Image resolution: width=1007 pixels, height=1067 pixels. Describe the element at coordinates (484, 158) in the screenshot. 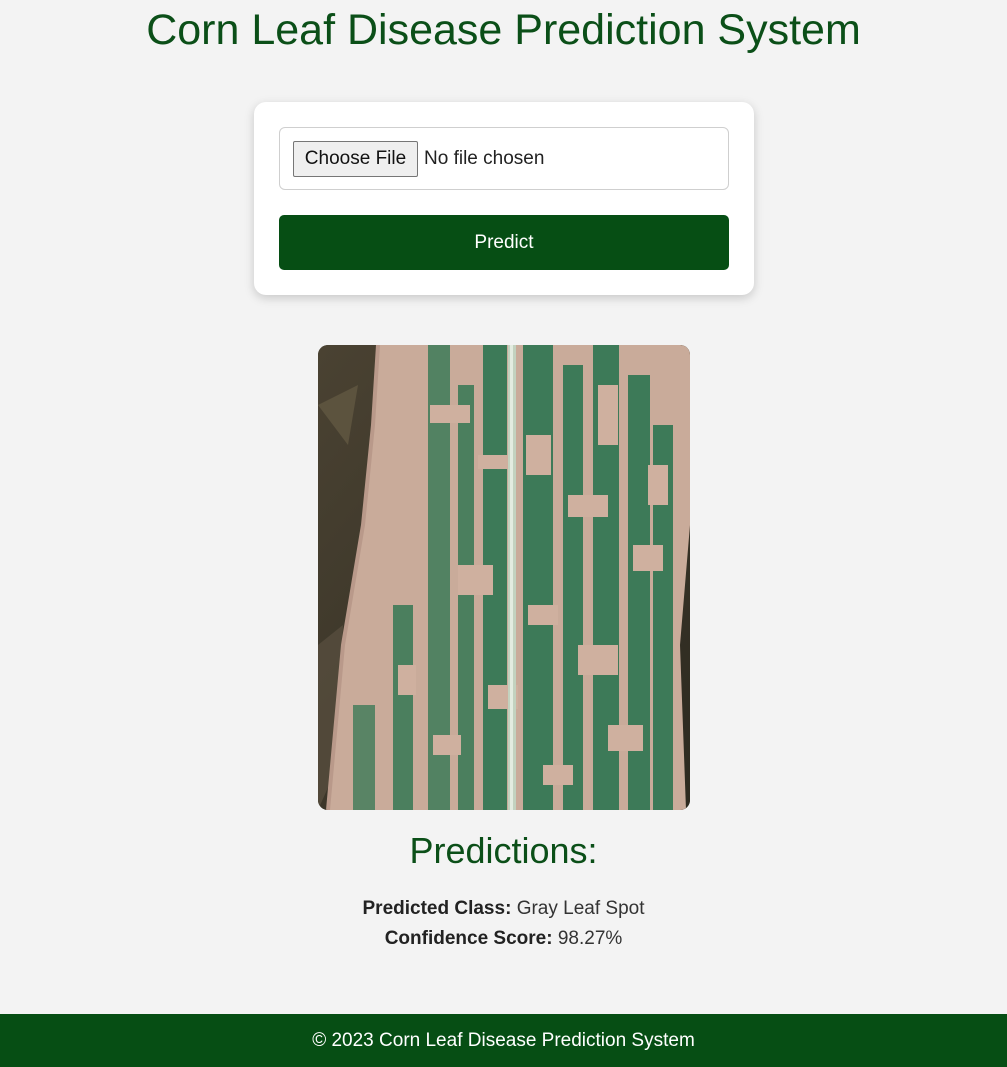

I see `file-status-text: No file chosen` at that location.